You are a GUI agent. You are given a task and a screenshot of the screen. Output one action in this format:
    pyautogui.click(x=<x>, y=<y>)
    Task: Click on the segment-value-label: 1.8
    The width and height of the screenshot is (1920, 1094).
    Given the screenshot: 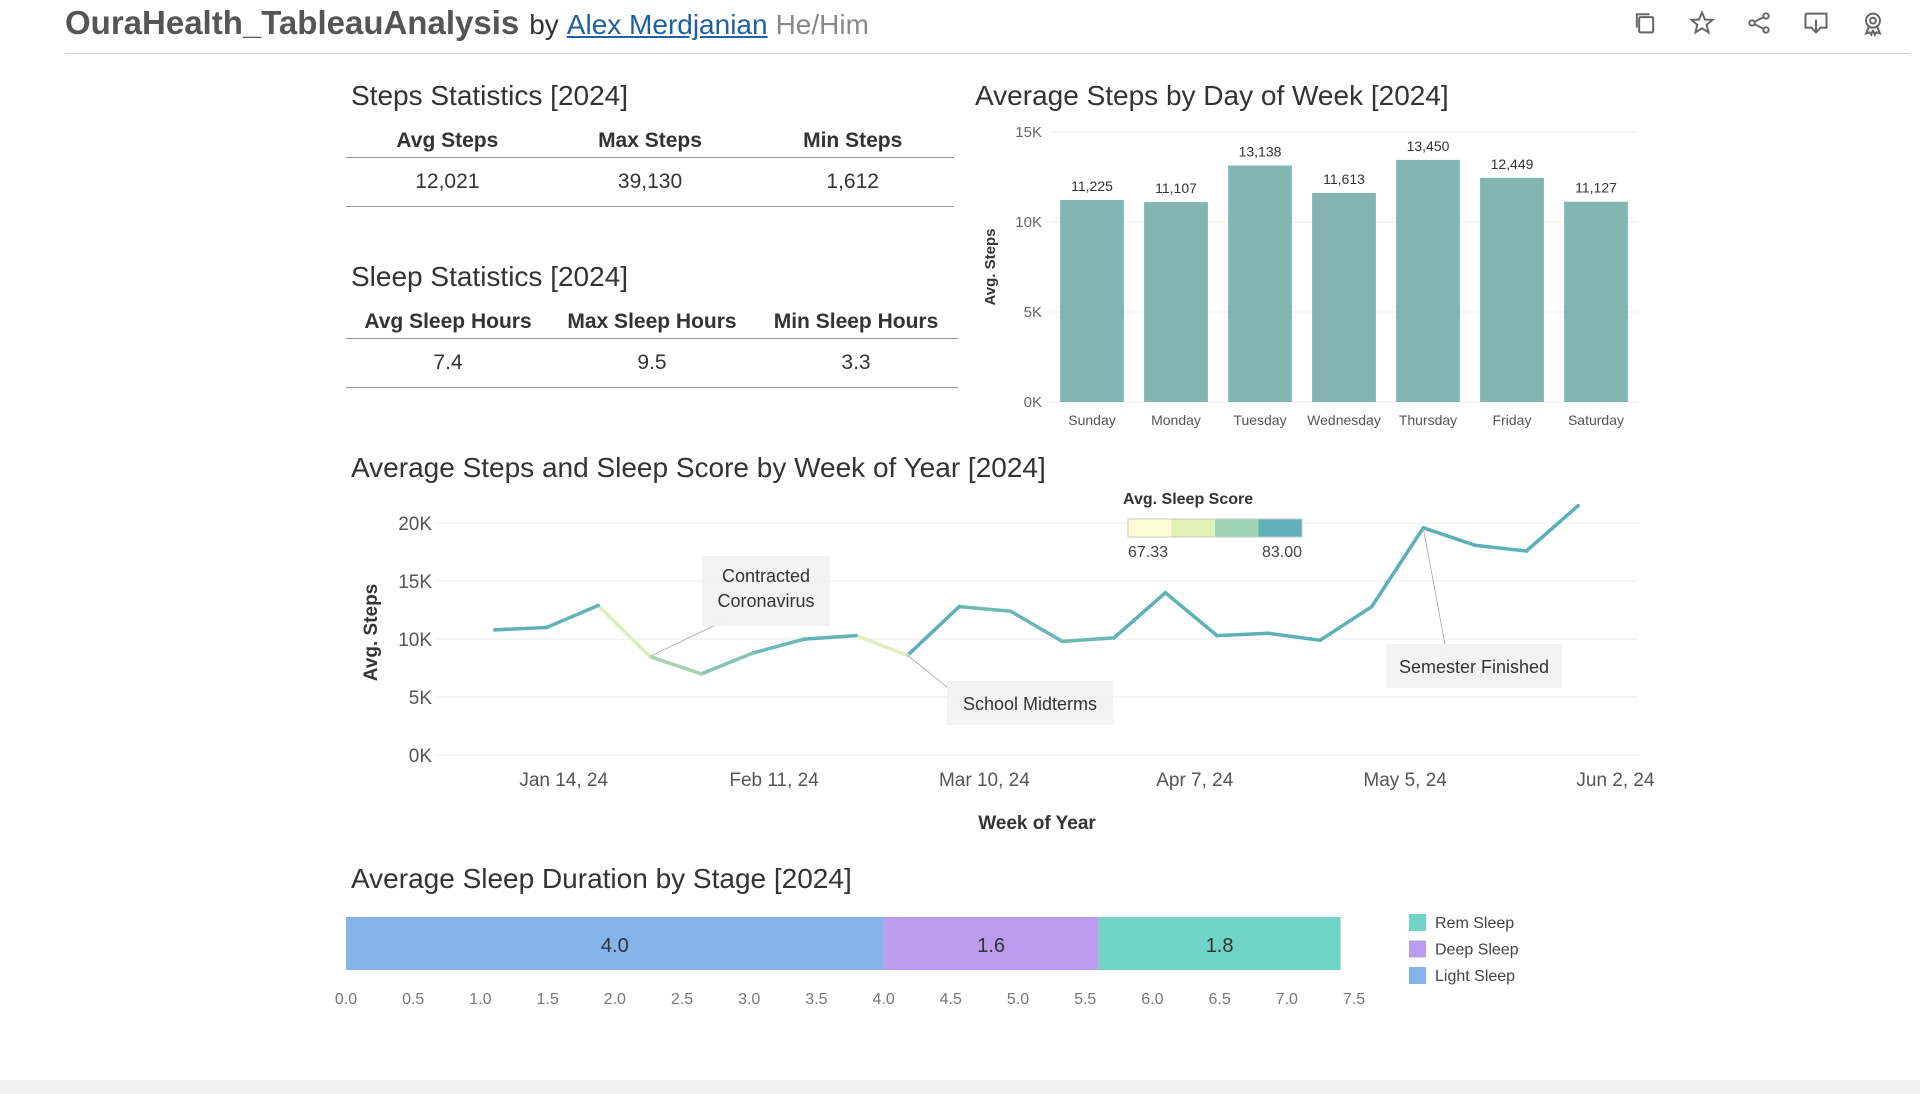 What is the action you would take?
    pyautogui.click(x=1220, y=946)
    